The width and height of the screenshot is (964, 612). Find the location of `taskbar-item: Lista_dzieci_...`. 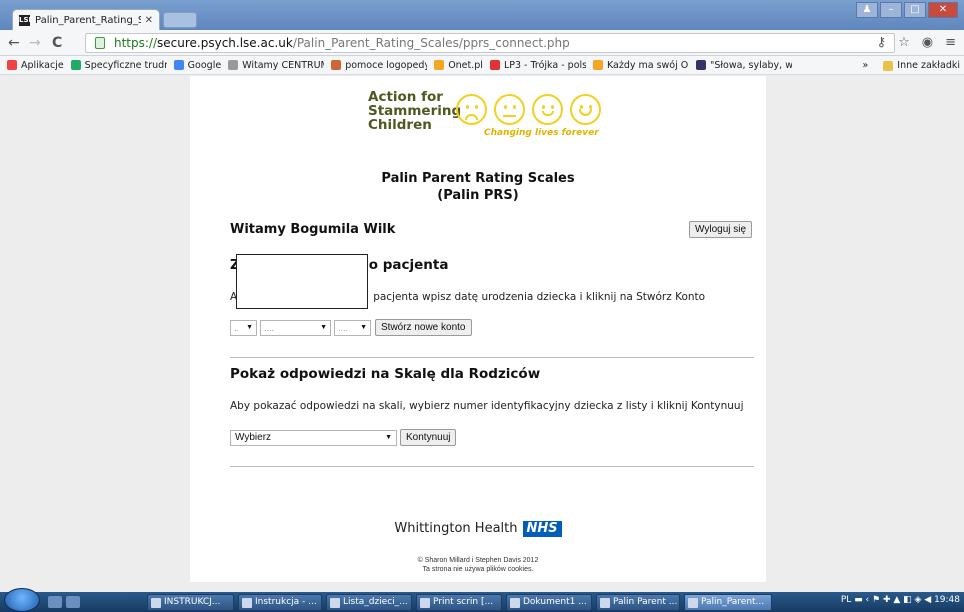

taskbar-item: Lista_dzieci_... is located at coordinates (369, 602).